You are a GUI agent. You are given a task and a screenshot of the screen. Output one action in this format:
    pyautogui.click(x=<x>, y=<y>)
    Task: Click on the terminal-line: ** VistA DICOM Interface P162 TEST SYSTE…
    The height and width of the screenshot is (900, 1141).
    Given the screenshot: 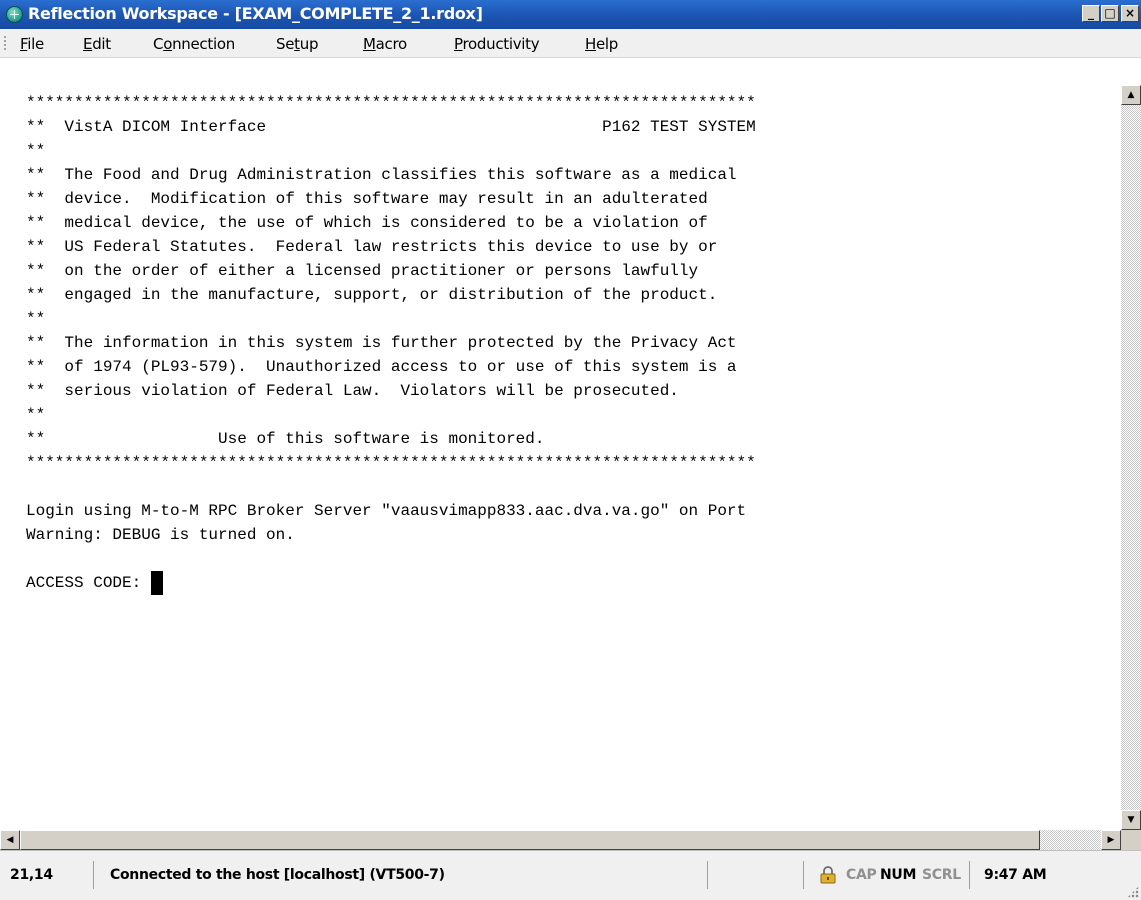 What is the action you would take?
    pyautogui.click(x=391, y=127)
    